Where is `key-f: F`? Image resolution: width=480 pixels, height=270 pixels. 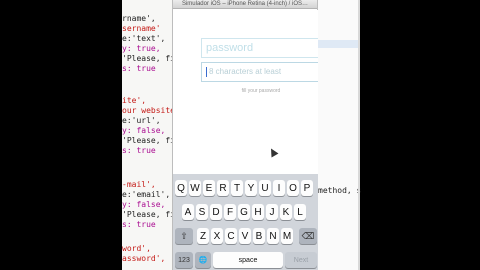 key-f: F is located at coordinates (230, 212).